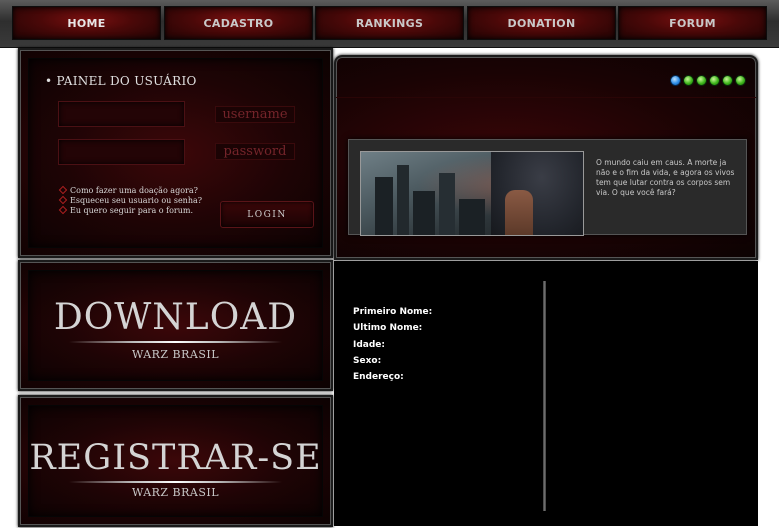 The width and height of the screenshot is (779, 528). Describe the element at coordinates (175, 354) in the screenshot. I see `download-subtitle: WARZ BRASIL` at that location.